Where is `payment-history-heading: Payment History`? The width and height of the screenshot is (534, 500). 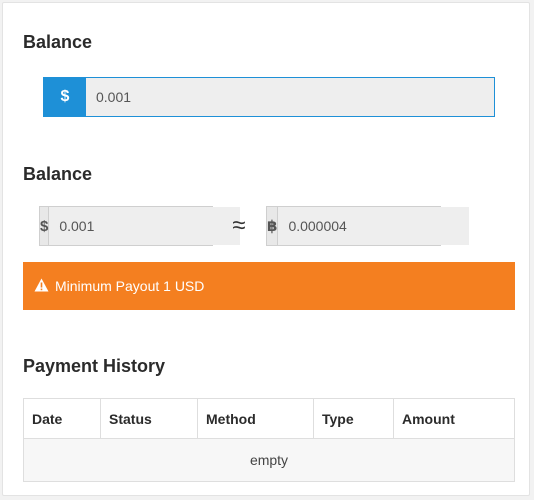 payment-history-heading: Payment History is located at coordinates (94, 366).